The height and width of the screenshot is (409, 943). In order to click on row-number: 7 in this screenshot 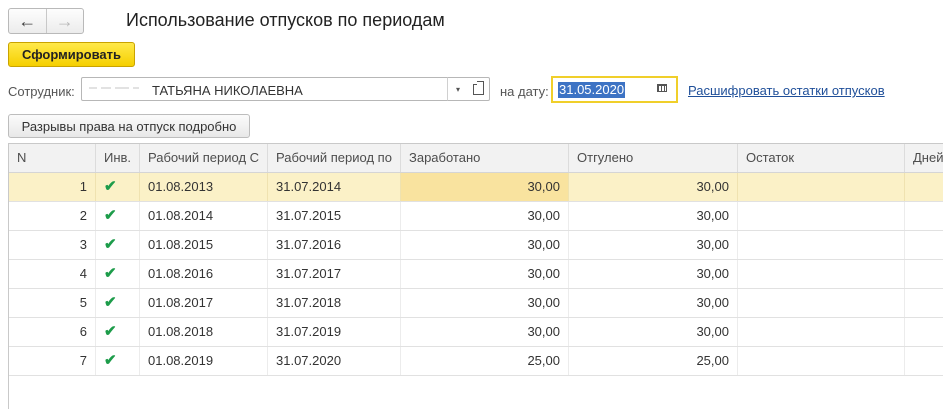, I will do `click(52, 361)`.